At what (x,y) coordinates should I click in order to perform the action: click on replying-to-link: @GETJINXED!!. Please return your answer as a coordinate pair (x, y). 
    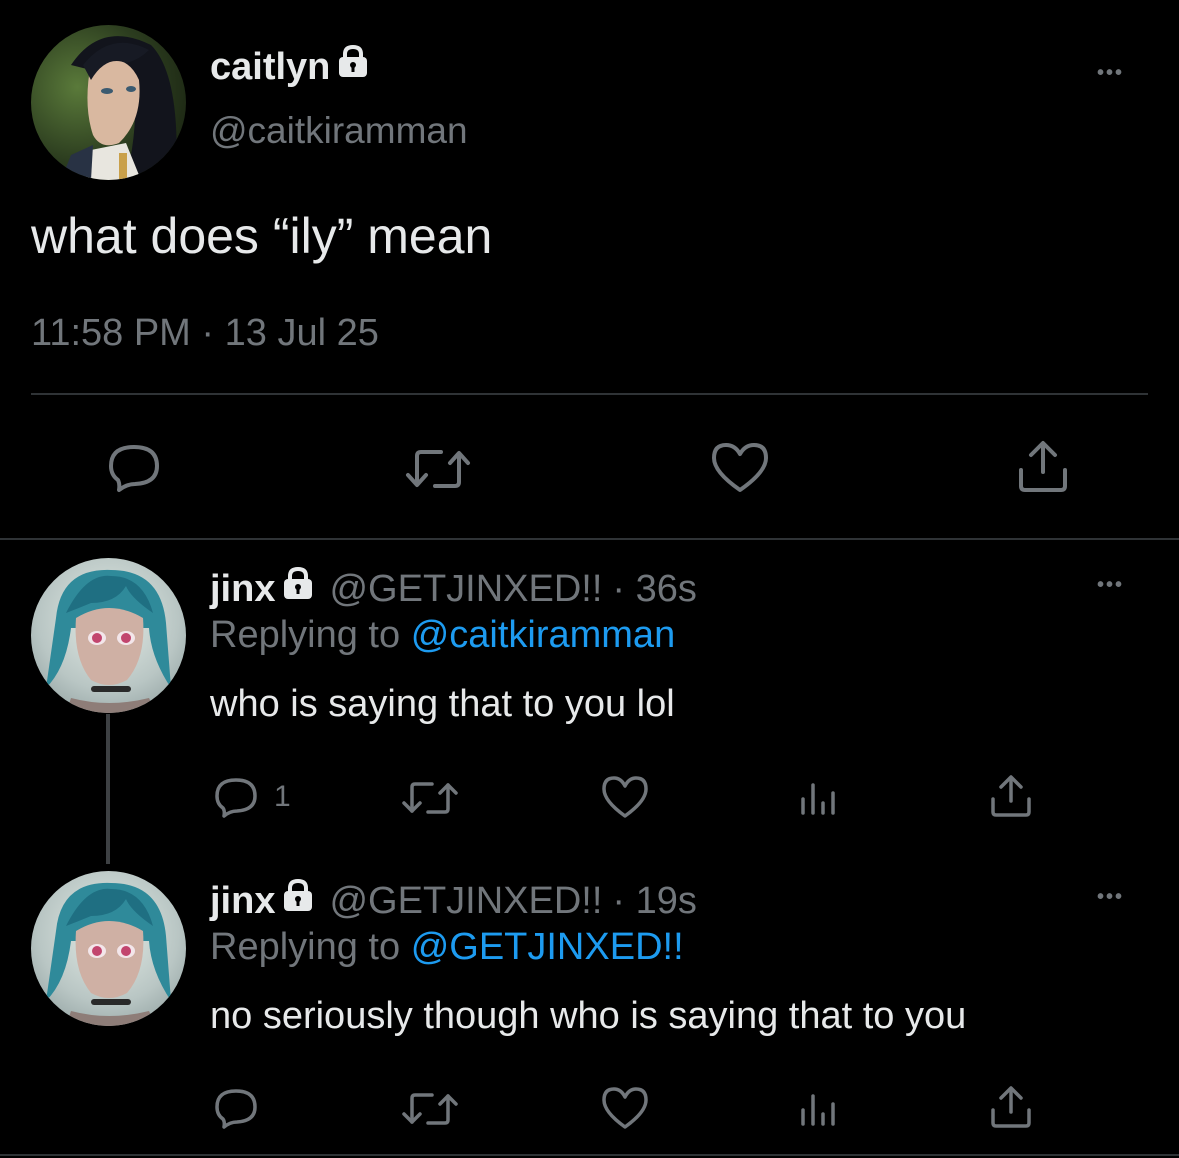
    Looking at the image, I should click on (547, 947).